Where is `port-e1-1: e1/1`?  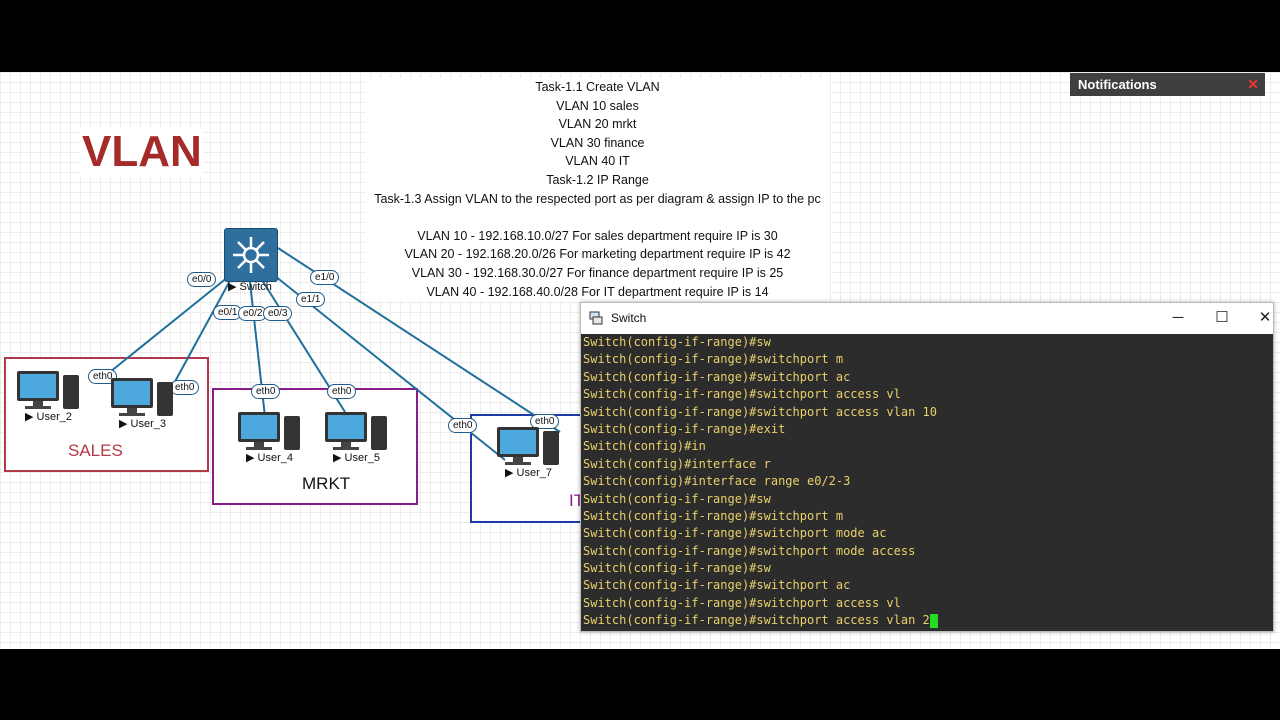 port-e1-1: e1/1 is located at coordinates (311, 299).